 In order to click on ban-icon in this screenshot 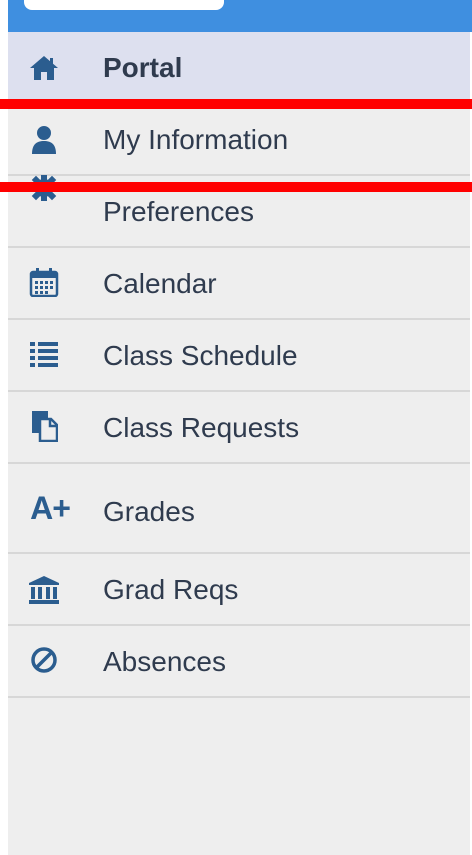, I will do `click(44, 660)`.